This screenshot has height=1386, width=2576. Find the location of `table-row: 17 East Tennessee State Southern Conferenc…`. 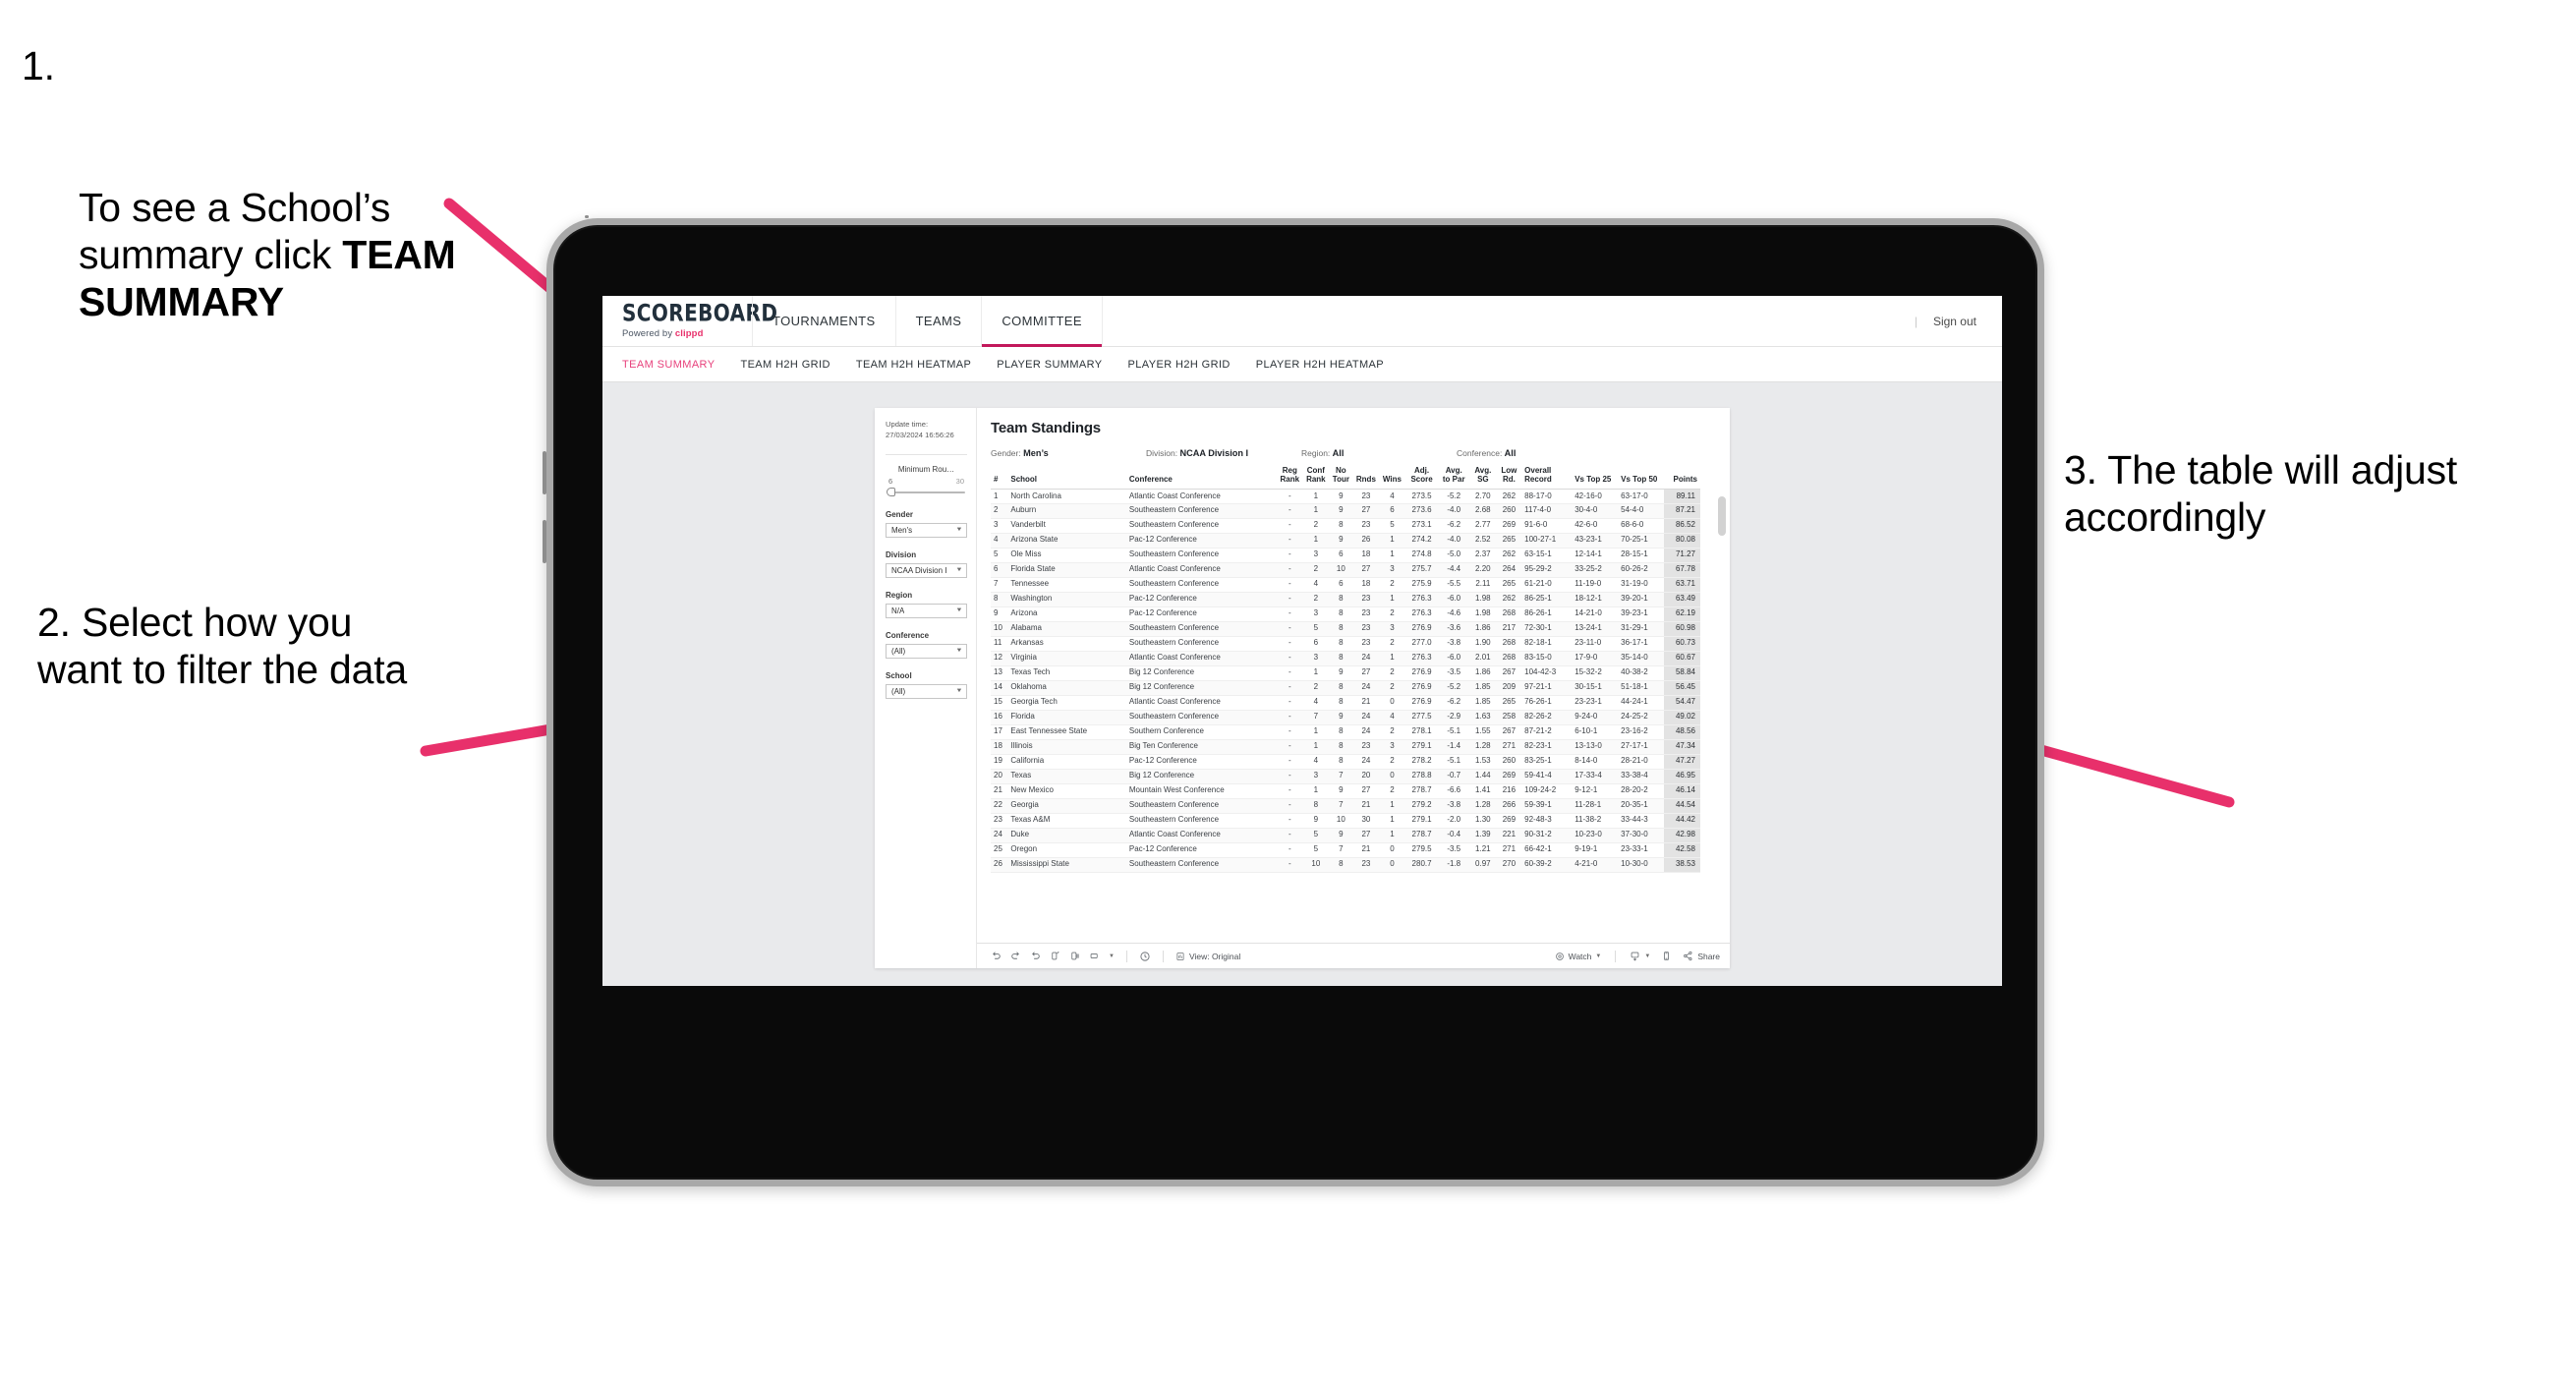

table-row: 17 East Tennessee State Southern Conferenc… is located at coordinates (1346, 732).